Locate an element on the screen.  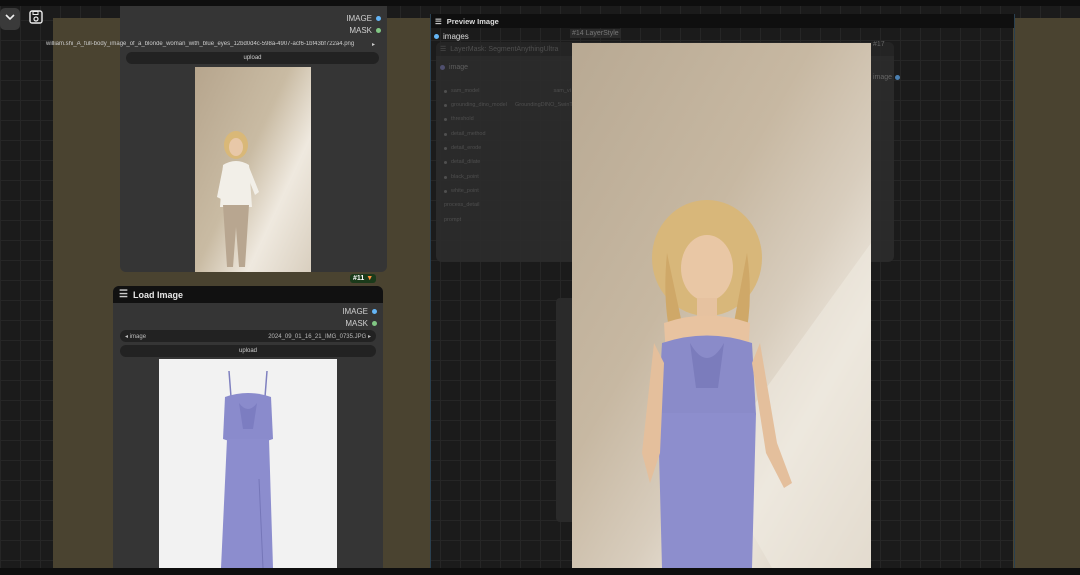
image-input-dot is located at coordinates (436, 36).